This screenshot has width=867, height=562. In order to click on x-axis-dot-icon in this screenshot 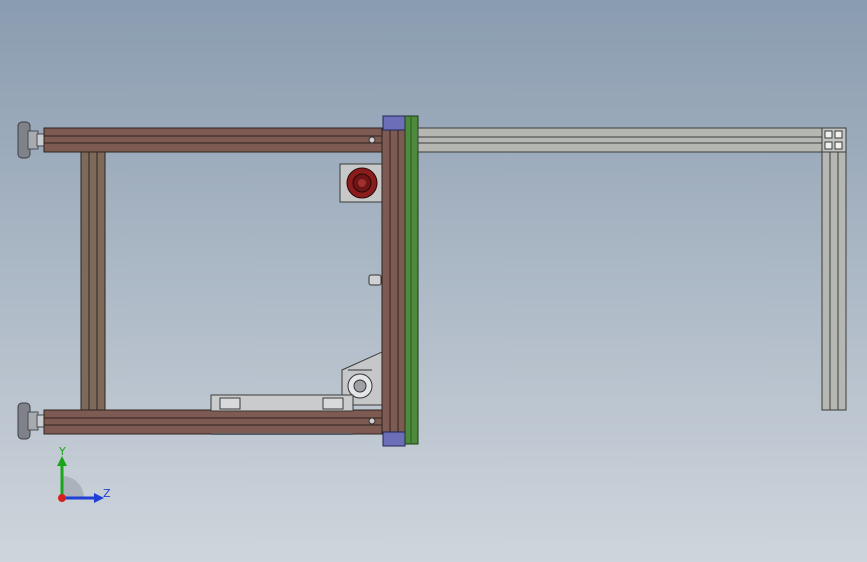, I will do `click(62, 498)`.